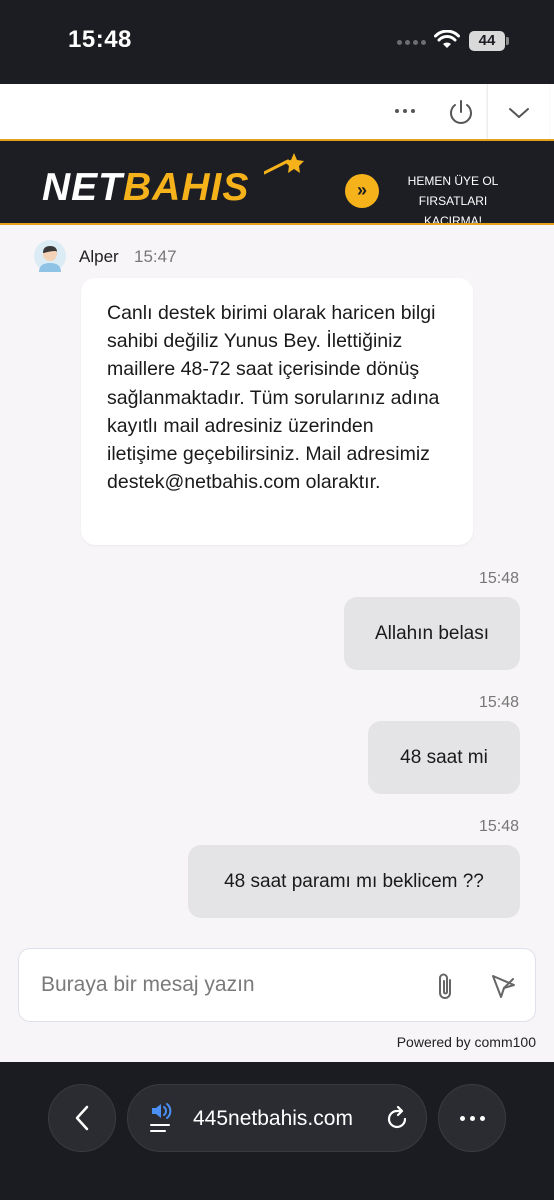  Describe the element at coordinates (354, 881) in the screenshot. I see `visitor-message-bubble: 48 saat paramı mı beklicem ??` at that location.